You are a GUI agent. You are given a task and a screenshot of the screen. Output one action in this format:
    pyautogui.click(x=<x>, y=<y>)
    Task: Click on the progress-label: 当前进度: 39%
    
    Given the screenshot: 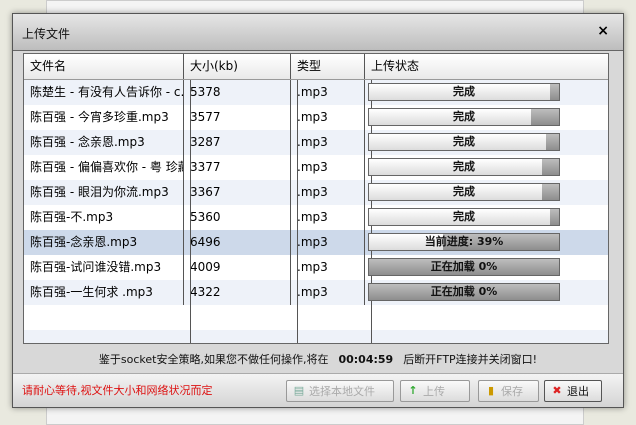 What is the action you would take?
    pyautogui.click(x=464, y=241)
    